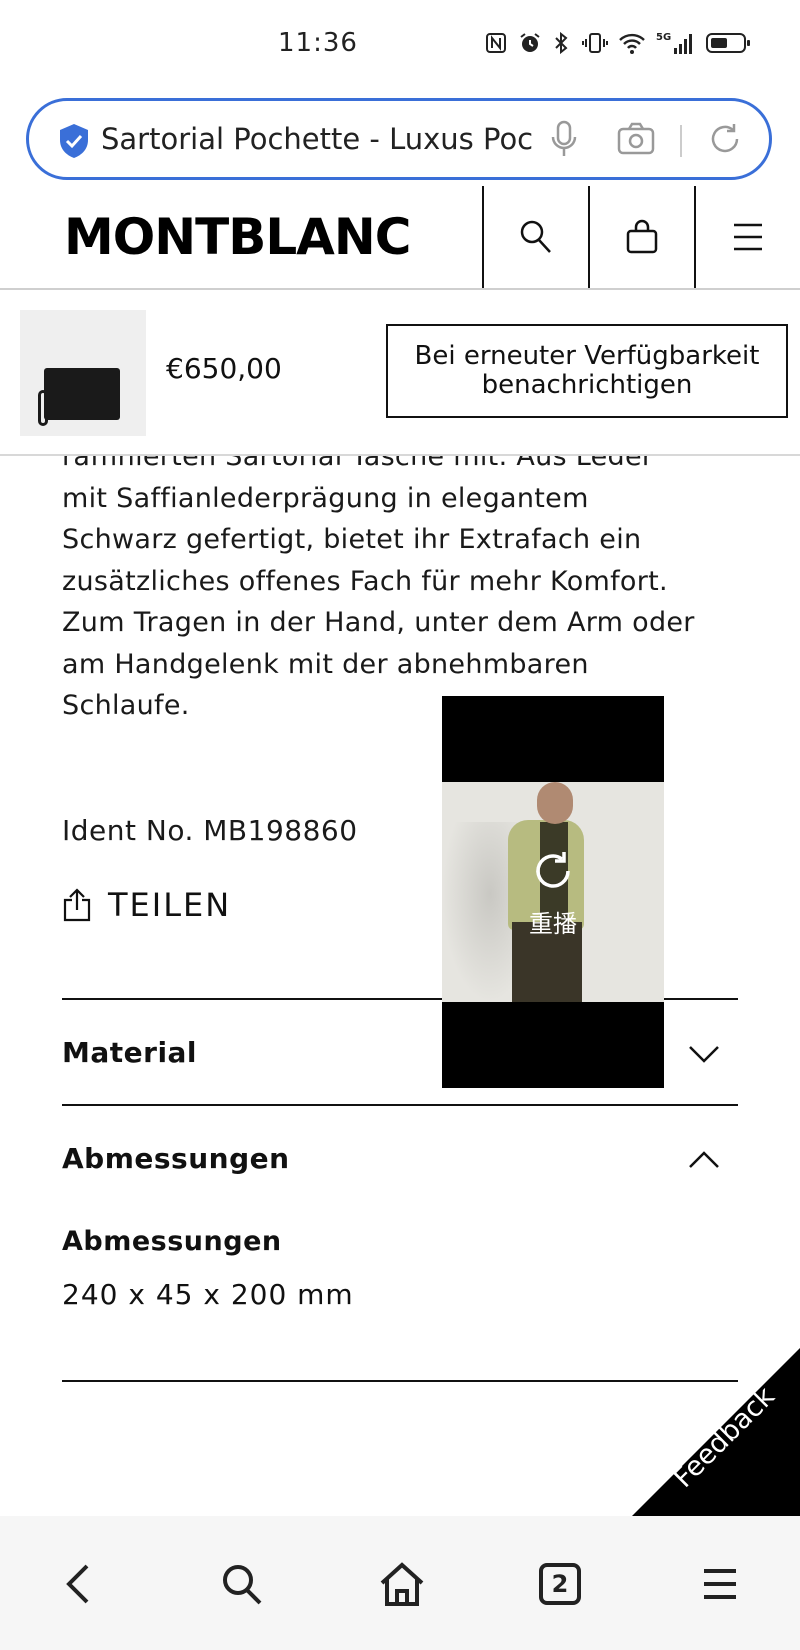 Image resolution: width=800 pixels, height=1650 pixels. I want to click on browser-menu-button, so click(720, 1584).